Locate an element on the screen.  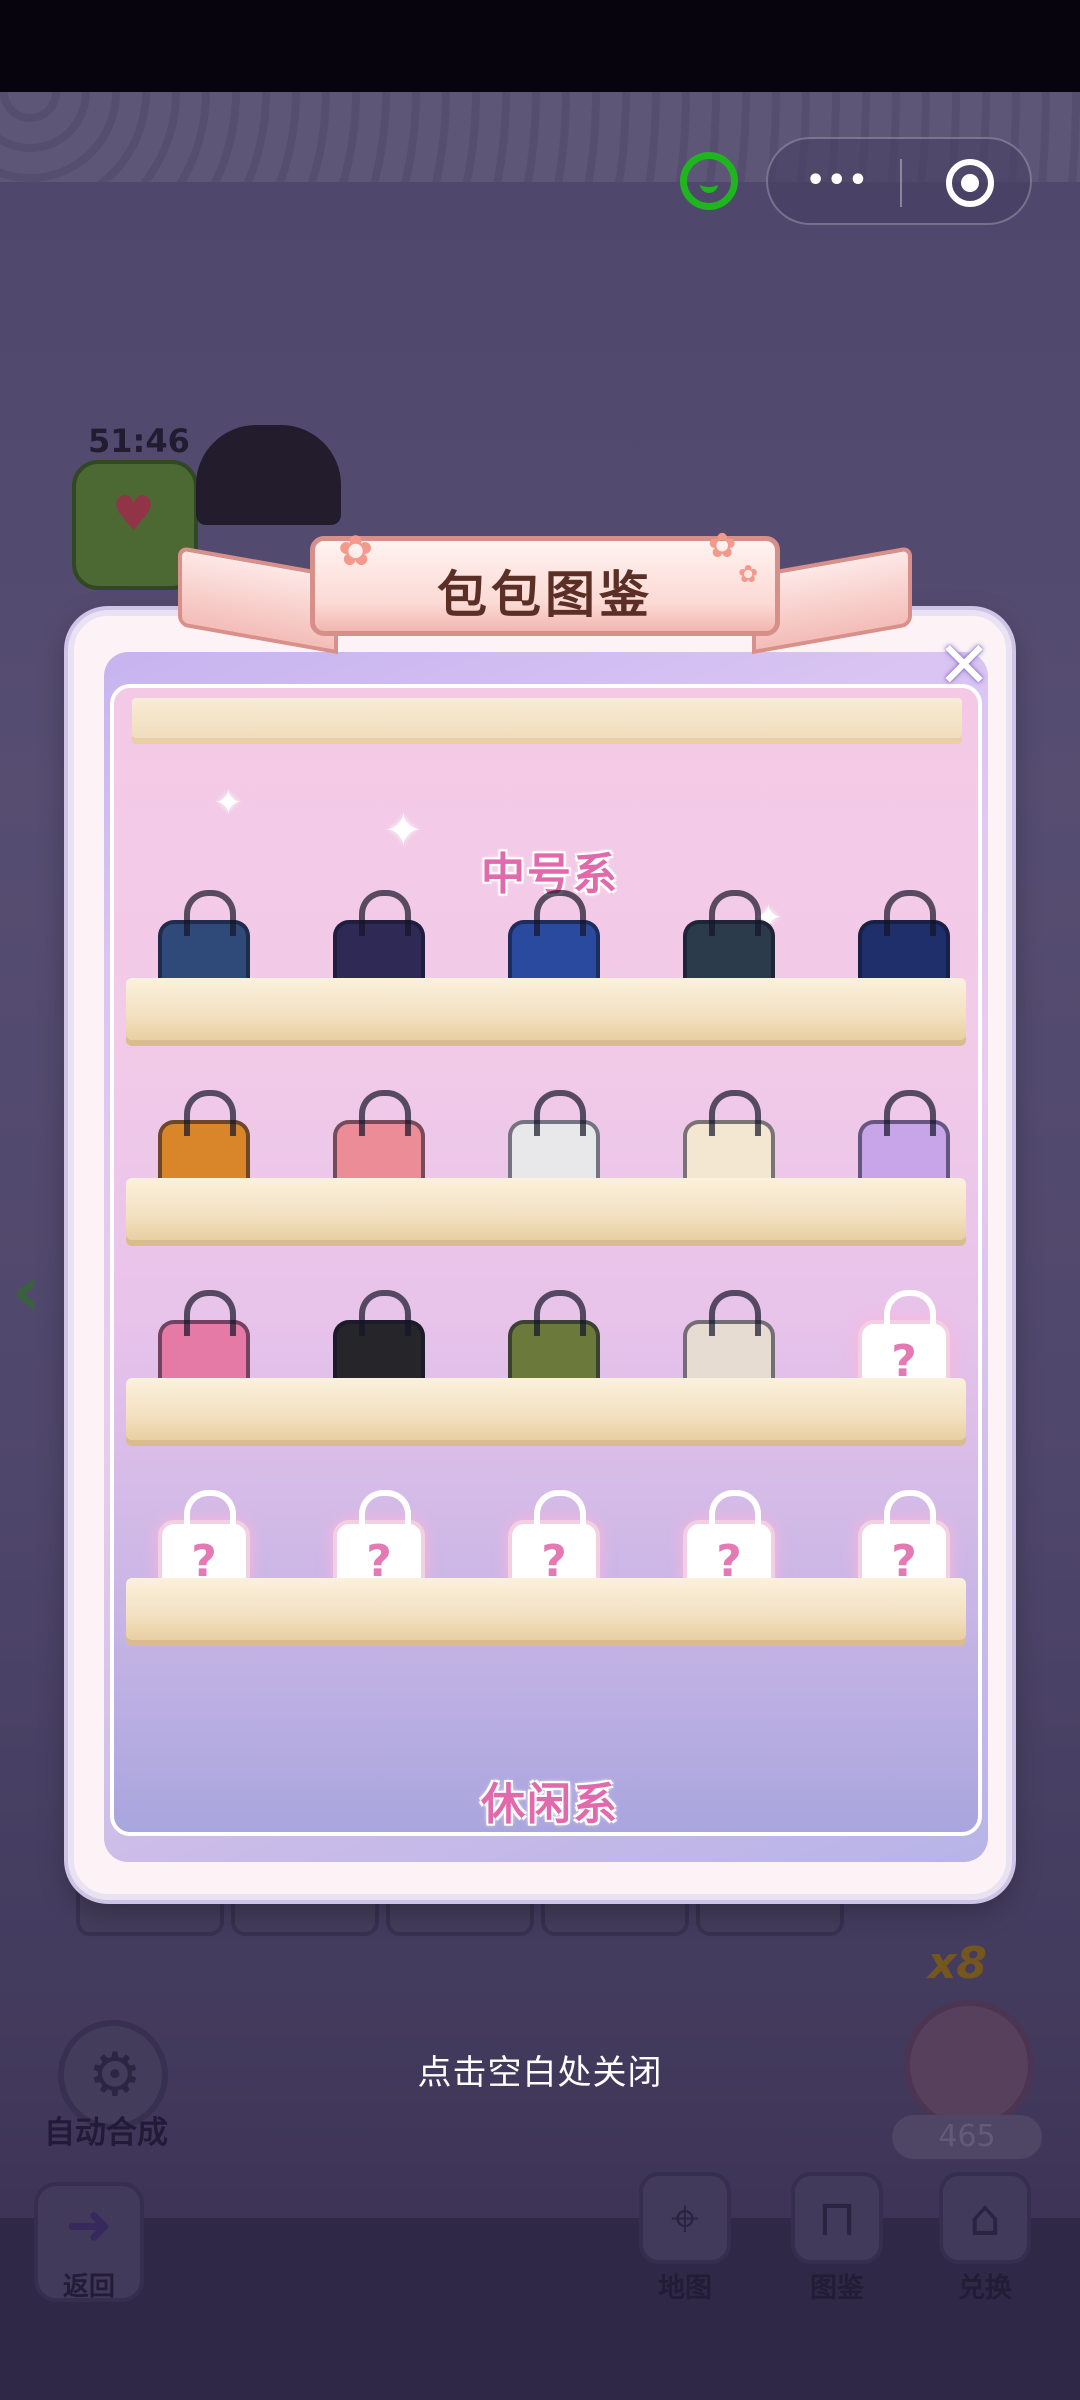
mini-program-capsule: ••• is located at coordinates (899, 181).